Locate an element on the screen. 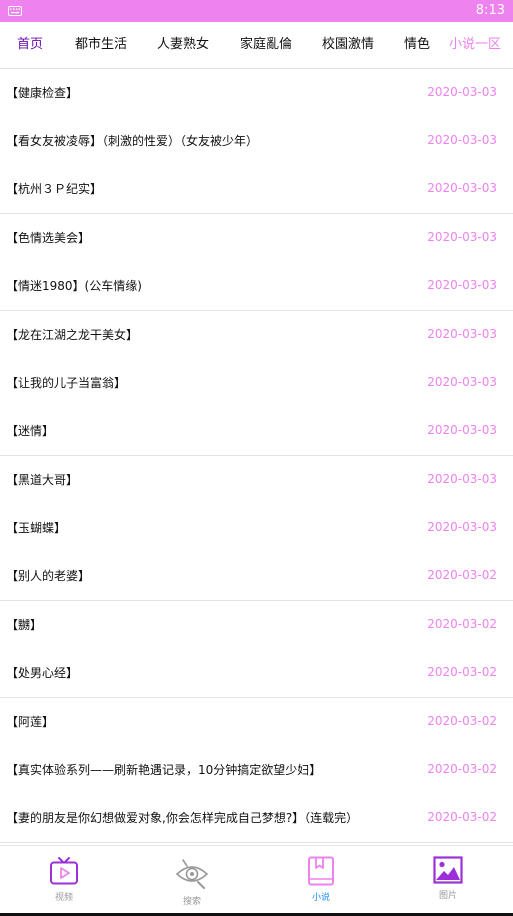  list-item: 【看女友被凌辱】（刺激的性爱）（女友被少年） 2020-03-03 is located at coordinates (256, 141).